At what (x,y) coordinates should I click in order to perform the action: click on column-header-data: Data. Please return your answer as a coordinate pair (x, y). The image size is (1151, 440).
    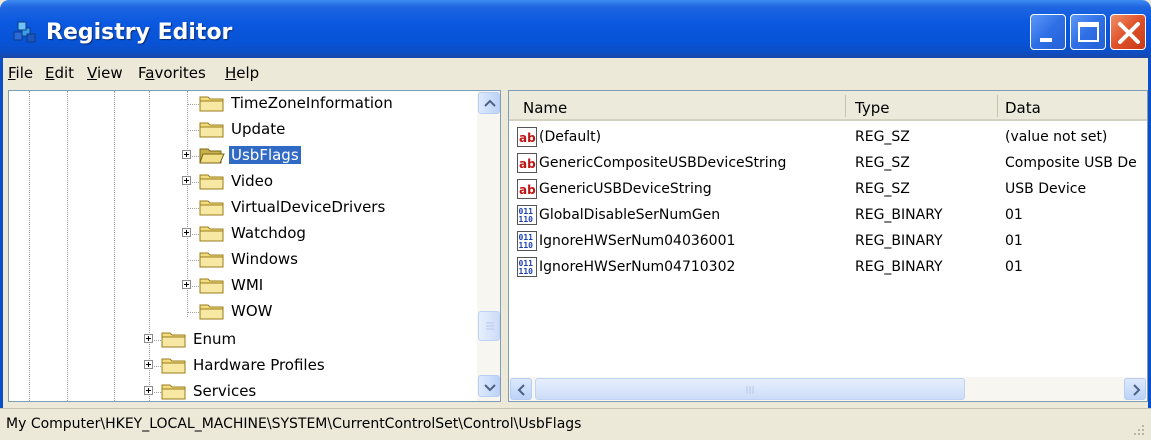
    Looking at the image, I should click on (1072, 106).